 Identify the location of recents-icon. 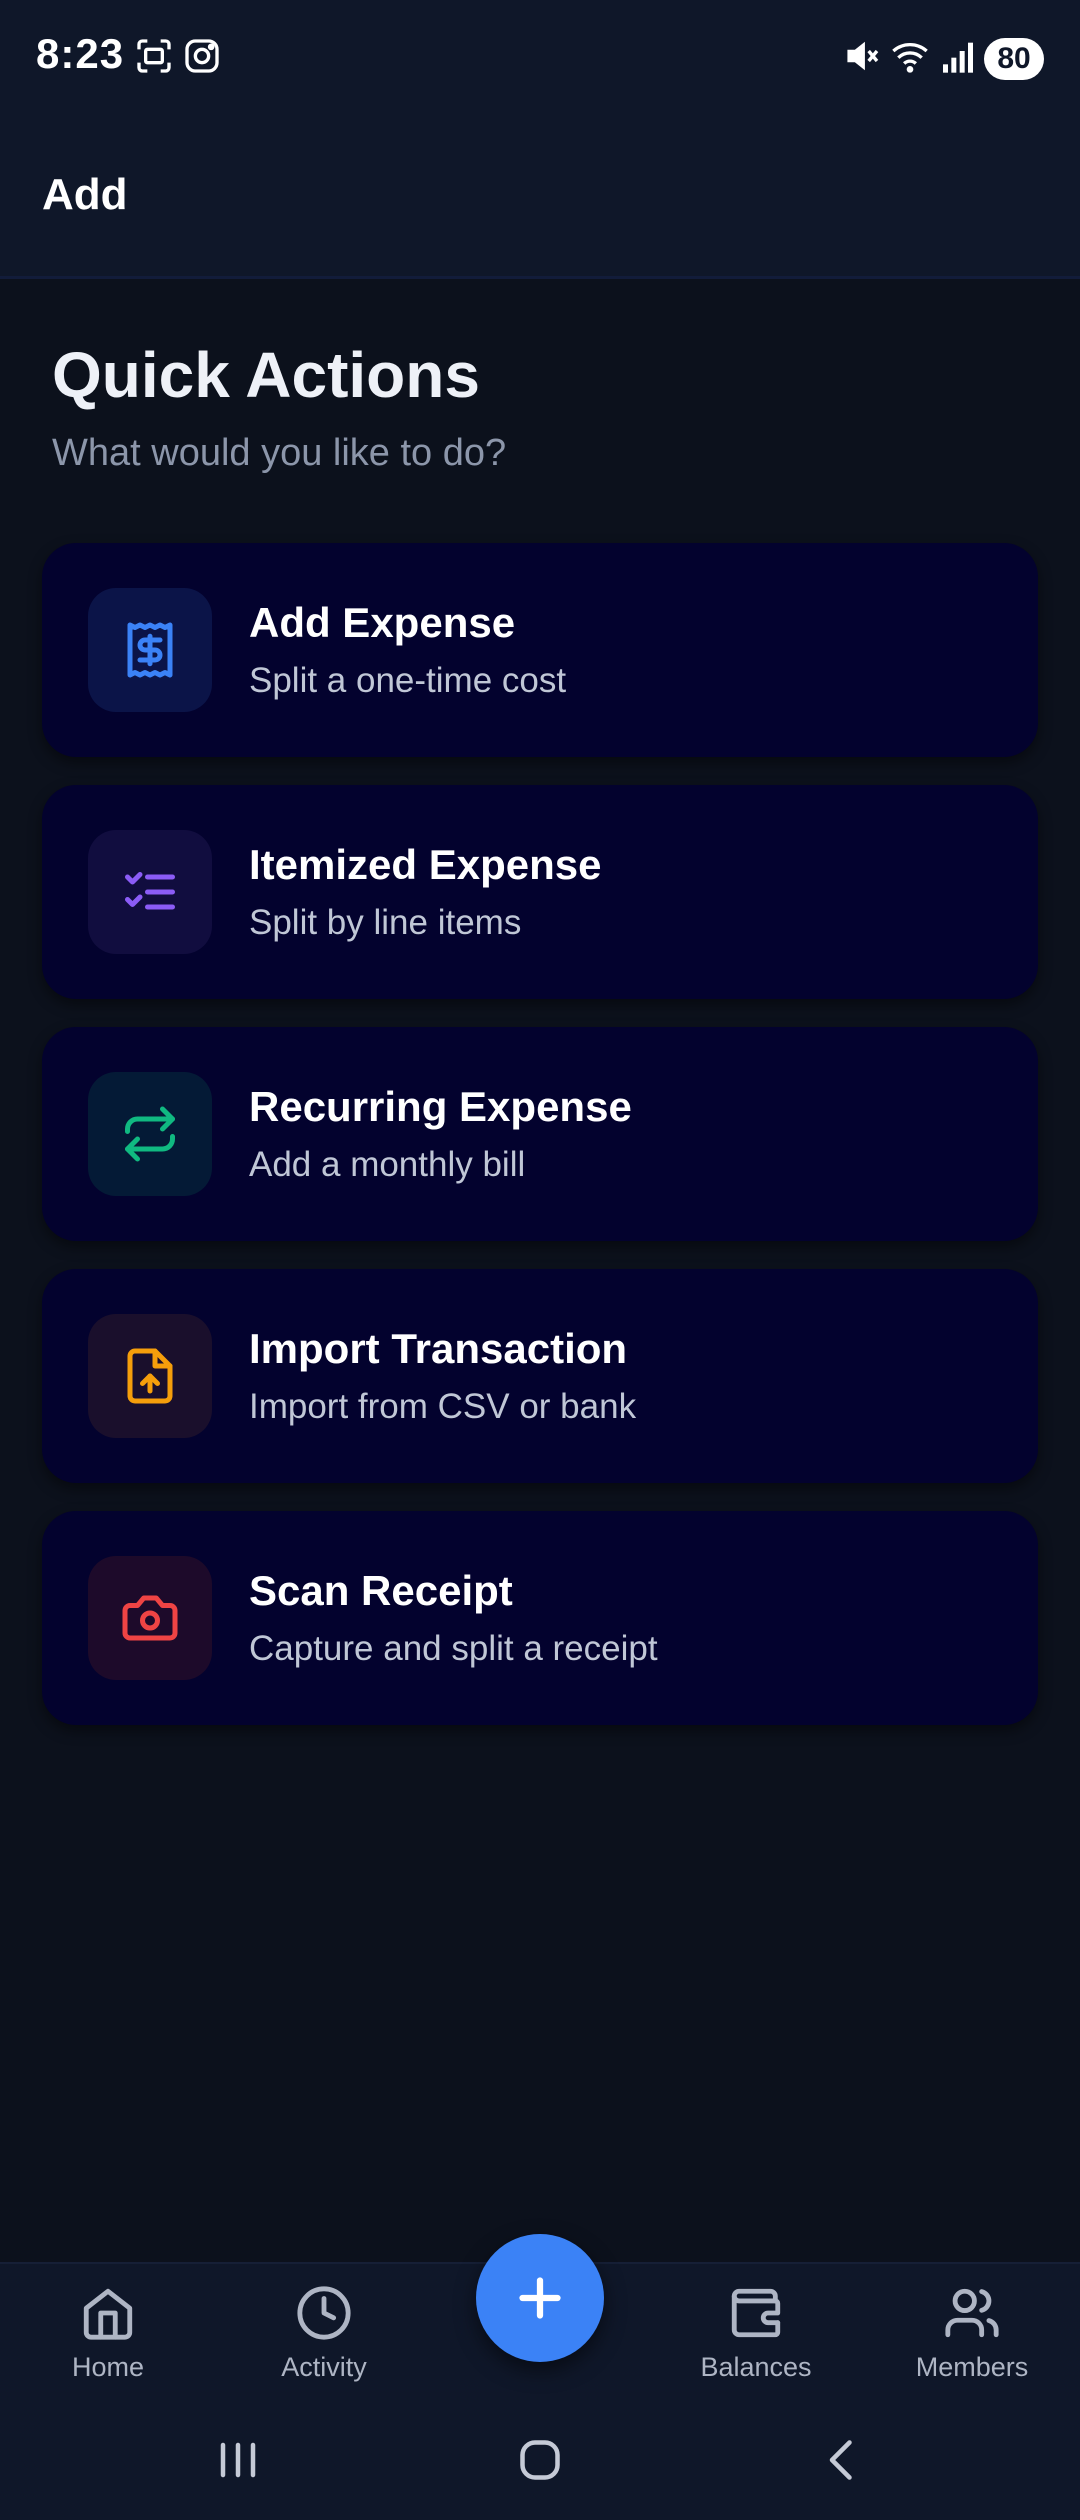
(238, 2460).